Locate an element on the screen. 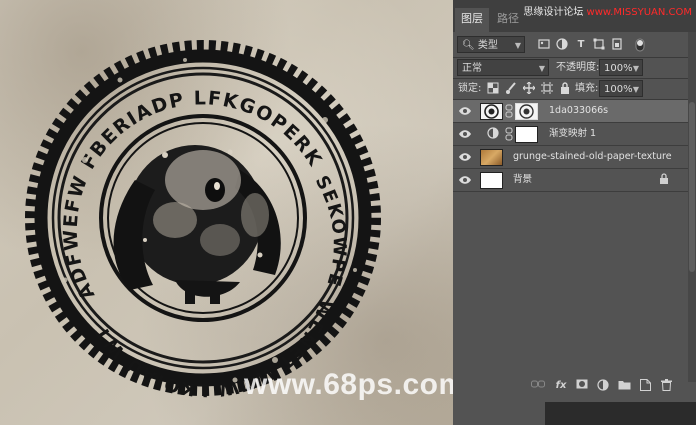 This screenshot has height=425, width=696. opacity-value: 100% is located at coordinates (618, 68).